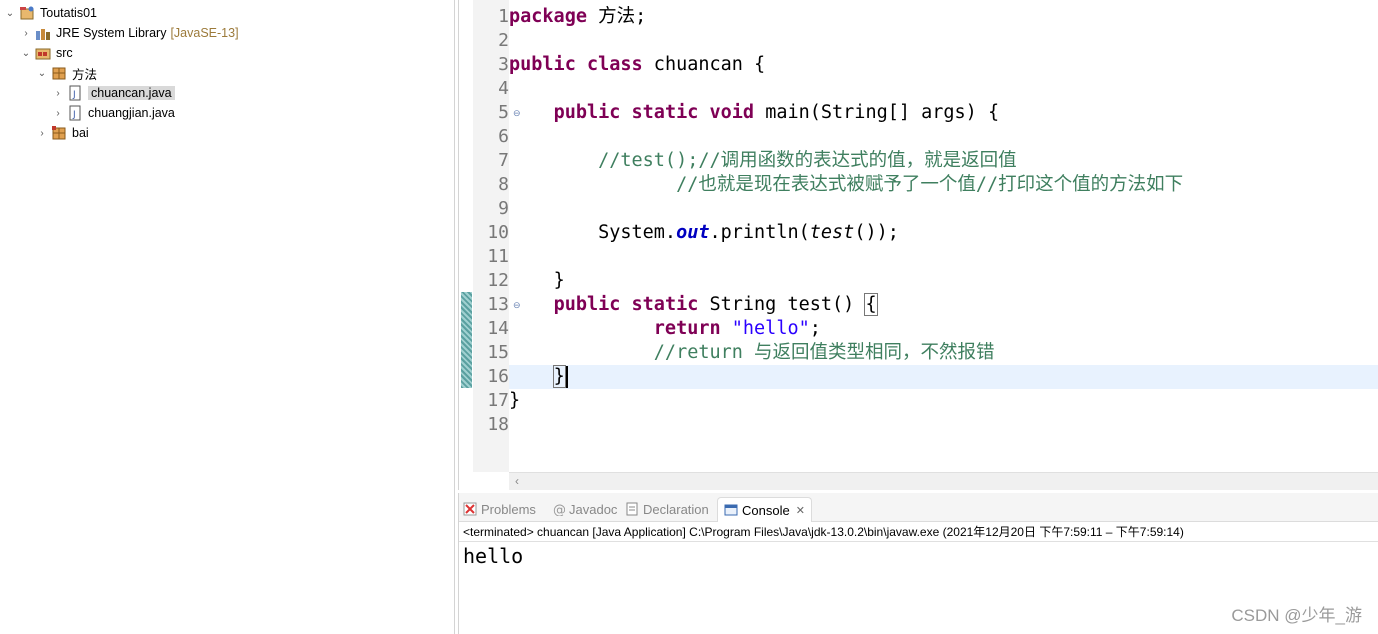 Image resolution: width=1378 pixels, height=634 pixels. Describe the element at coordinates (637, 232) in the screenshot. I see `code-text: System.` at that location.